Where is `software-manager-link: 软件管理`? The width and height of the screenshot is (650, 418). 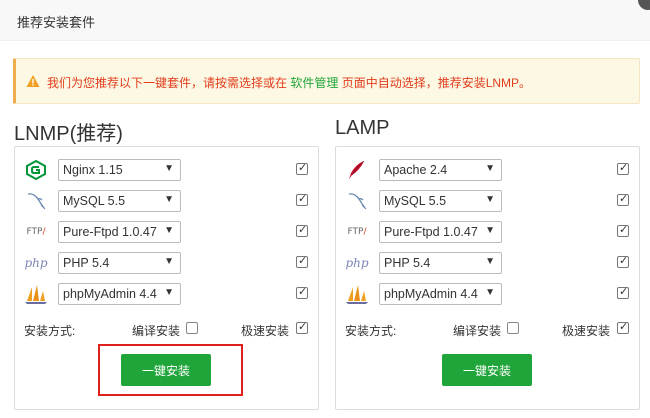
software-manager-link: 软件管理 is located at coordinates (314, 83).